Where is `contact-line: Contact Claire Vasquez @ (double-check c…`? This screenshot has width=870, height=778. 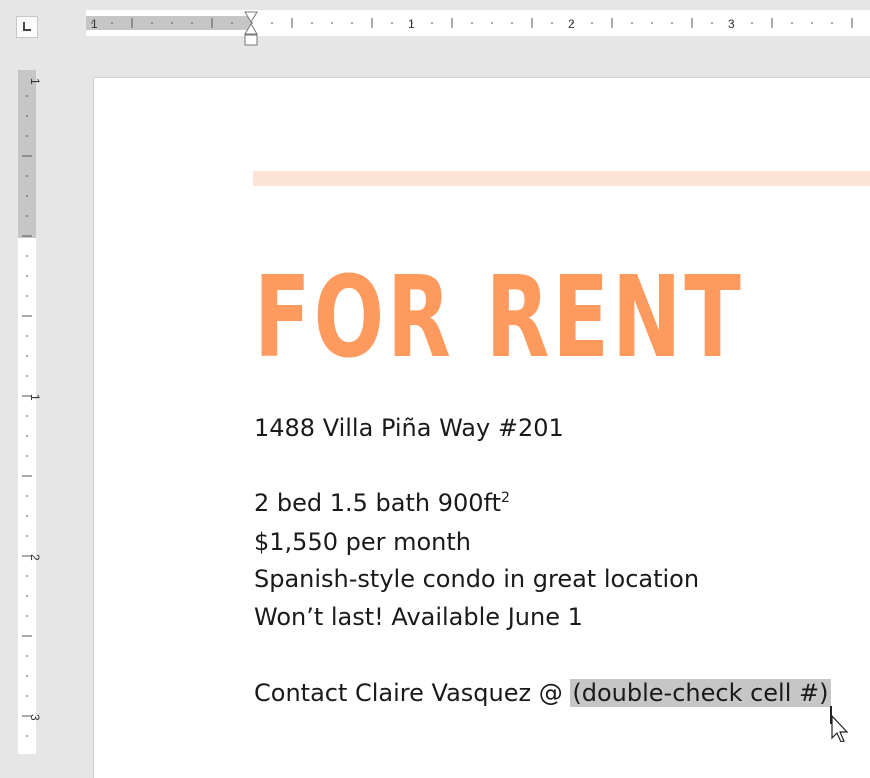
contact-line: Contact Claire Vasquez @ (double-check c… is located at coordinates (542, 693).